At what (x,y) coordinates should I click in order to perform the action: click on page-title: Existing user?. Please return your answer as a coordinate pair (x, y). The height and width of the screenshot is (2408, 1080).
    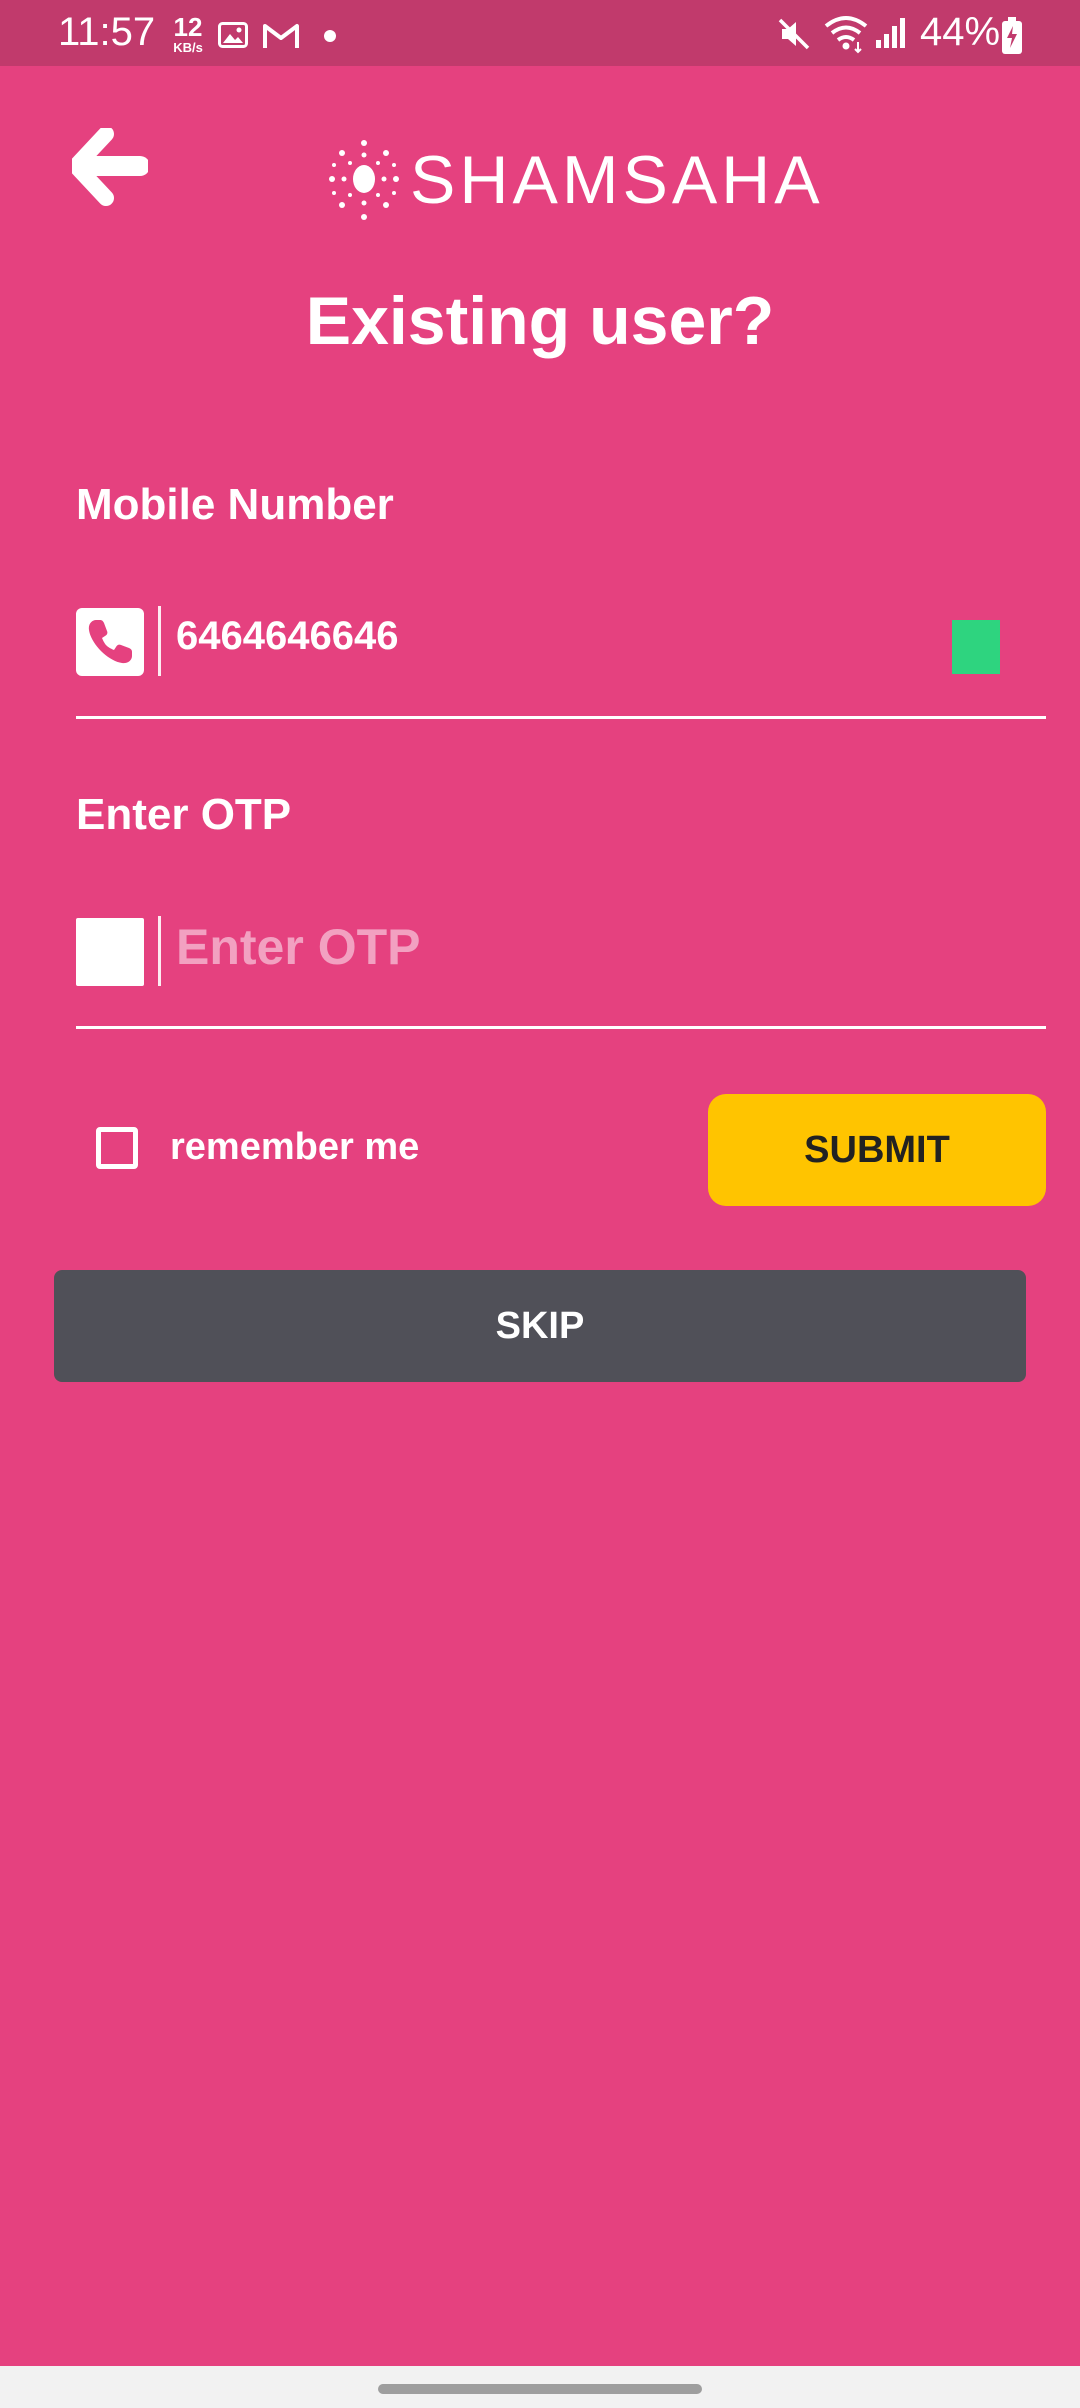
    Looking at the image, I should click on (540, 321).